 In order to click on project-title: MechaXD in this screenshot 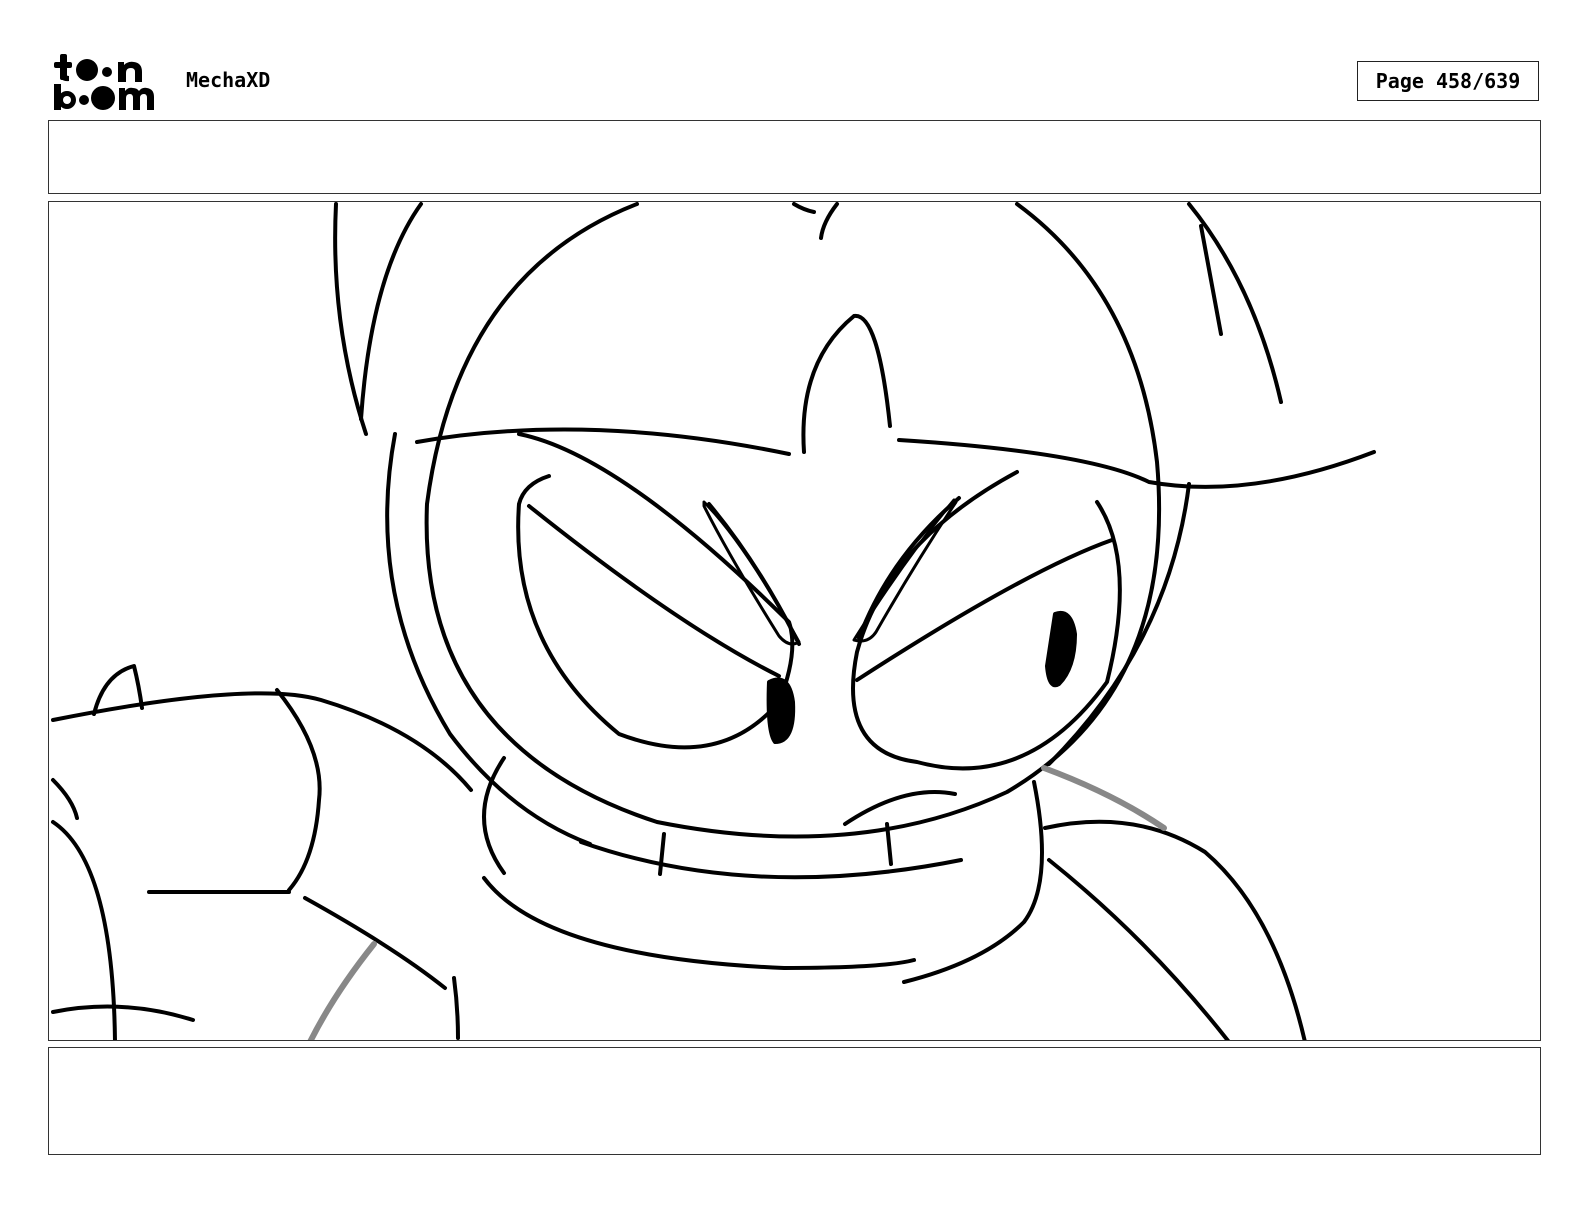, I will do `click(228, 80)`.